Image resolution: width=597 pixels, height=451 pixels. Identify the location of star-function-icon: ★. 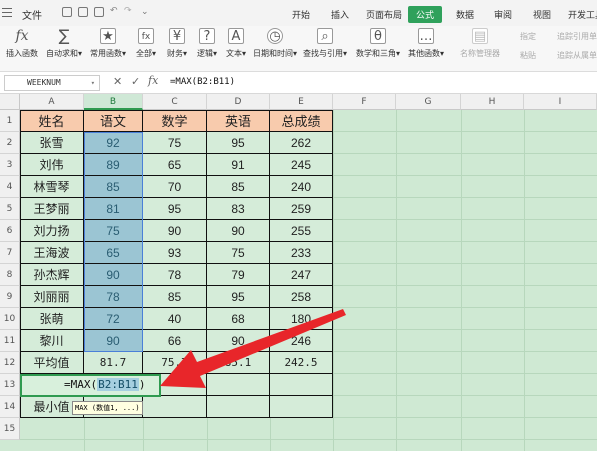
(108, 36).